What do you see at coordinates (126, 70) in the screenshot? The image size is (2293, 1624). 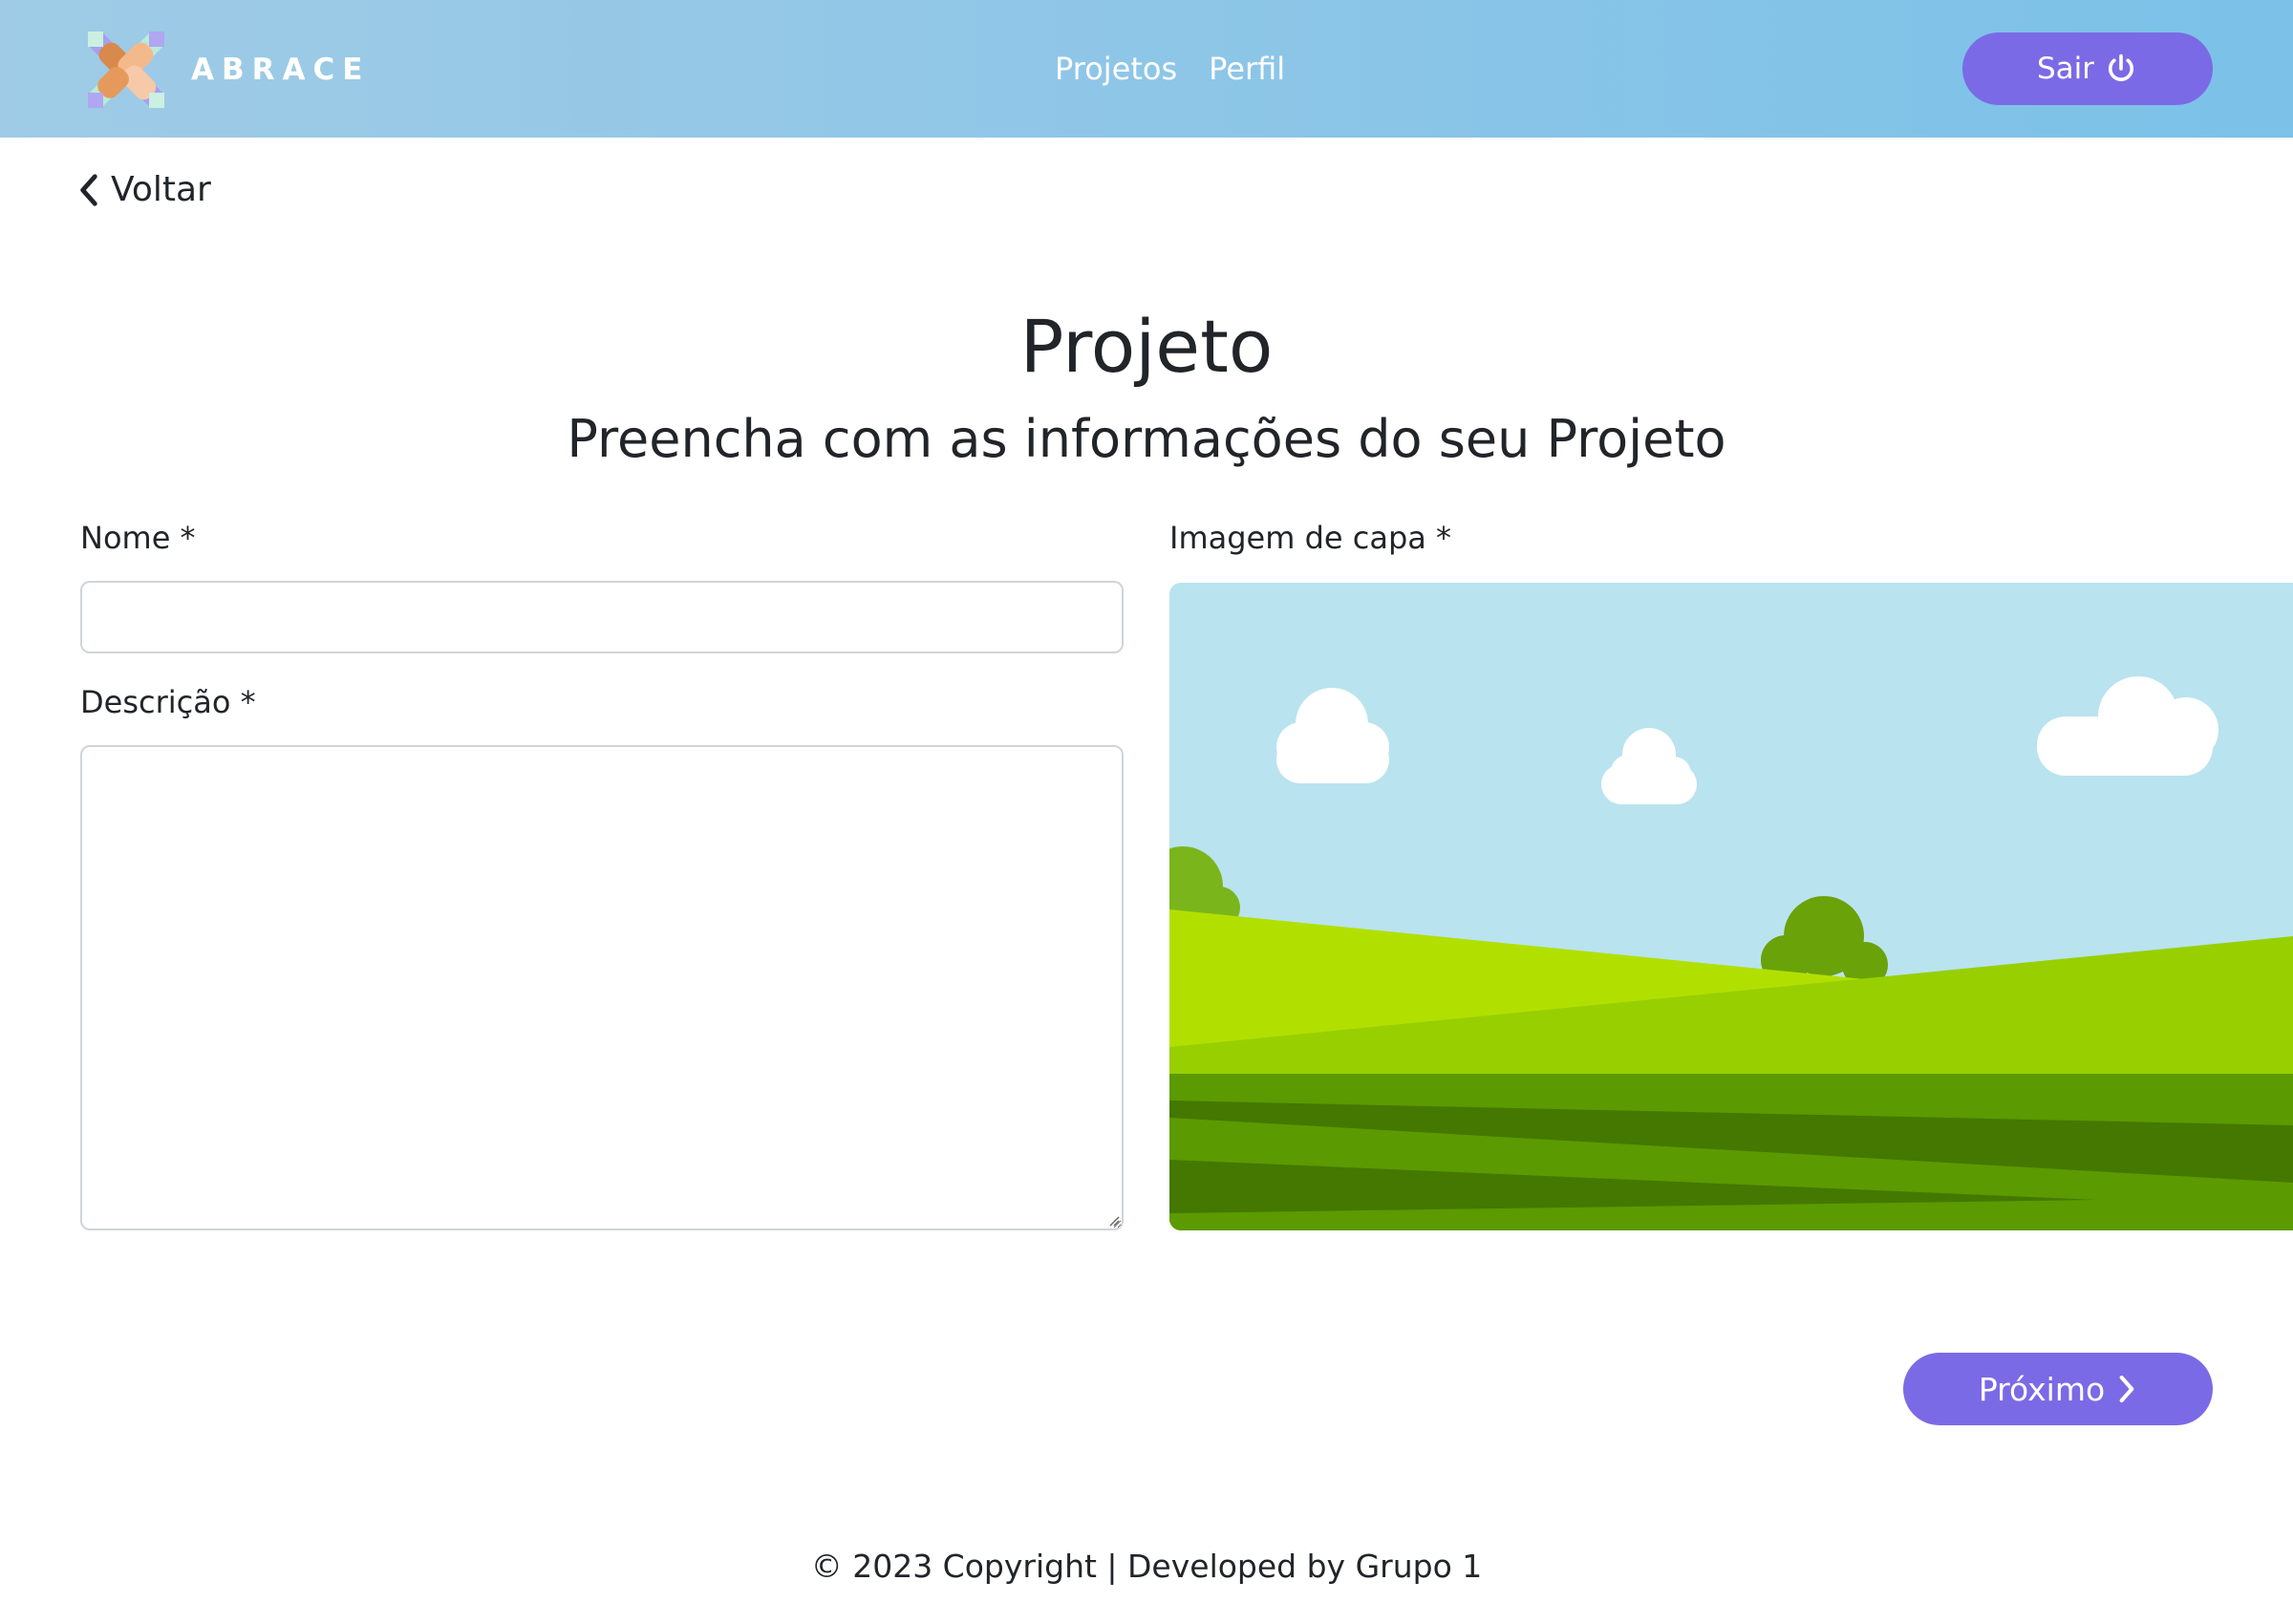 I see `hands-together-logo-icon` at bounding box center [126, 70].